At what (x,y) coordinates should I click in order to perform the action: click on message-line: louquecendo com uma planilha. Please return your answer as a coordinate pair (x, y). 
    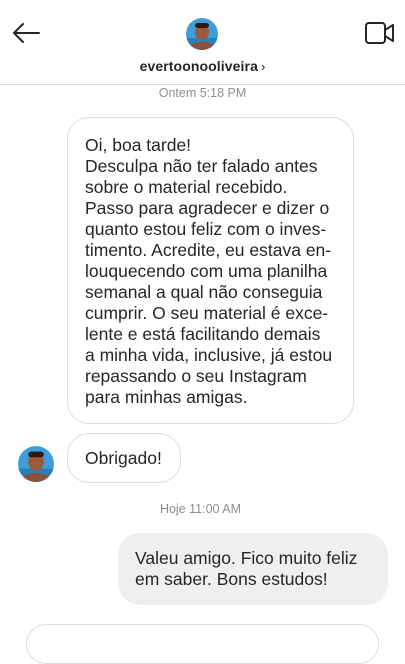
    Looking at the image, I should click on (206, 271).